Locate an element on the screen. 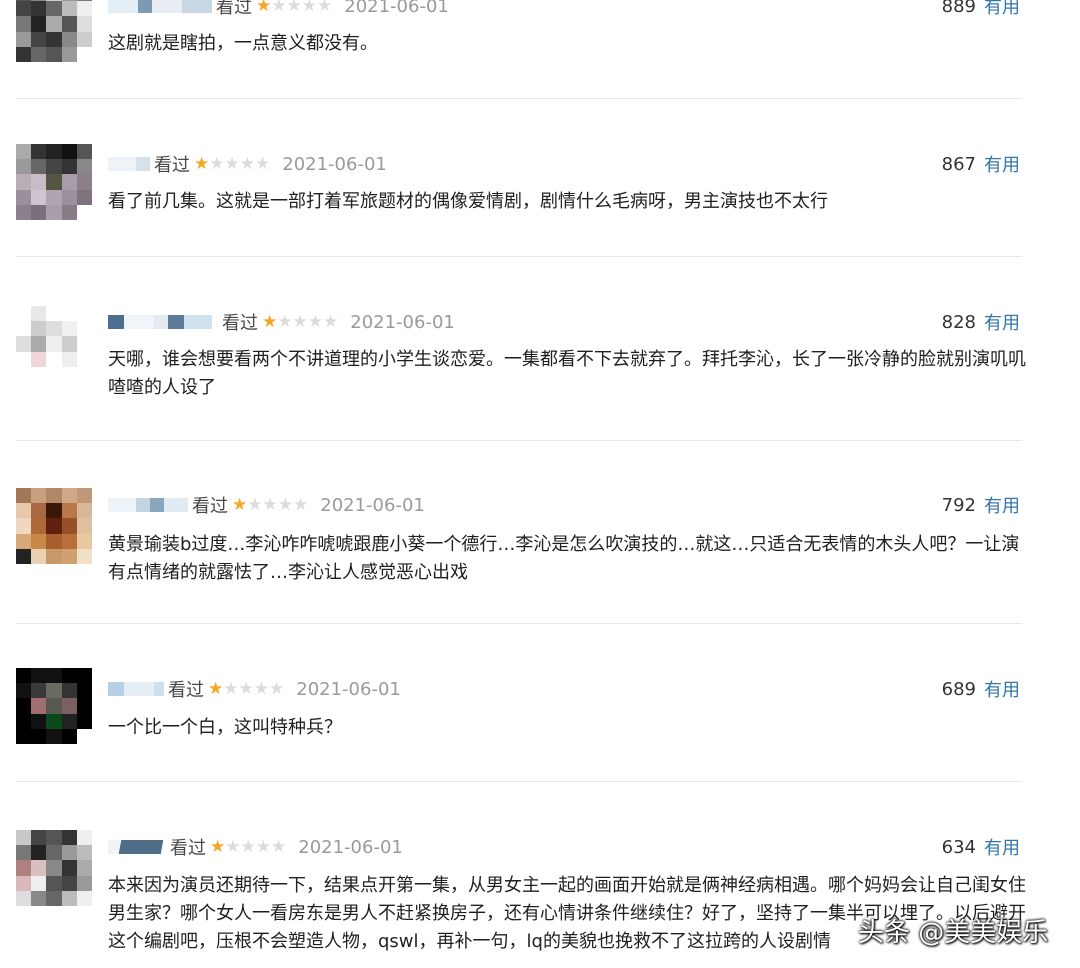 The height and width of the screenshot is (968, 1080). vote-count: 867 is located at coordinates (958, 164).